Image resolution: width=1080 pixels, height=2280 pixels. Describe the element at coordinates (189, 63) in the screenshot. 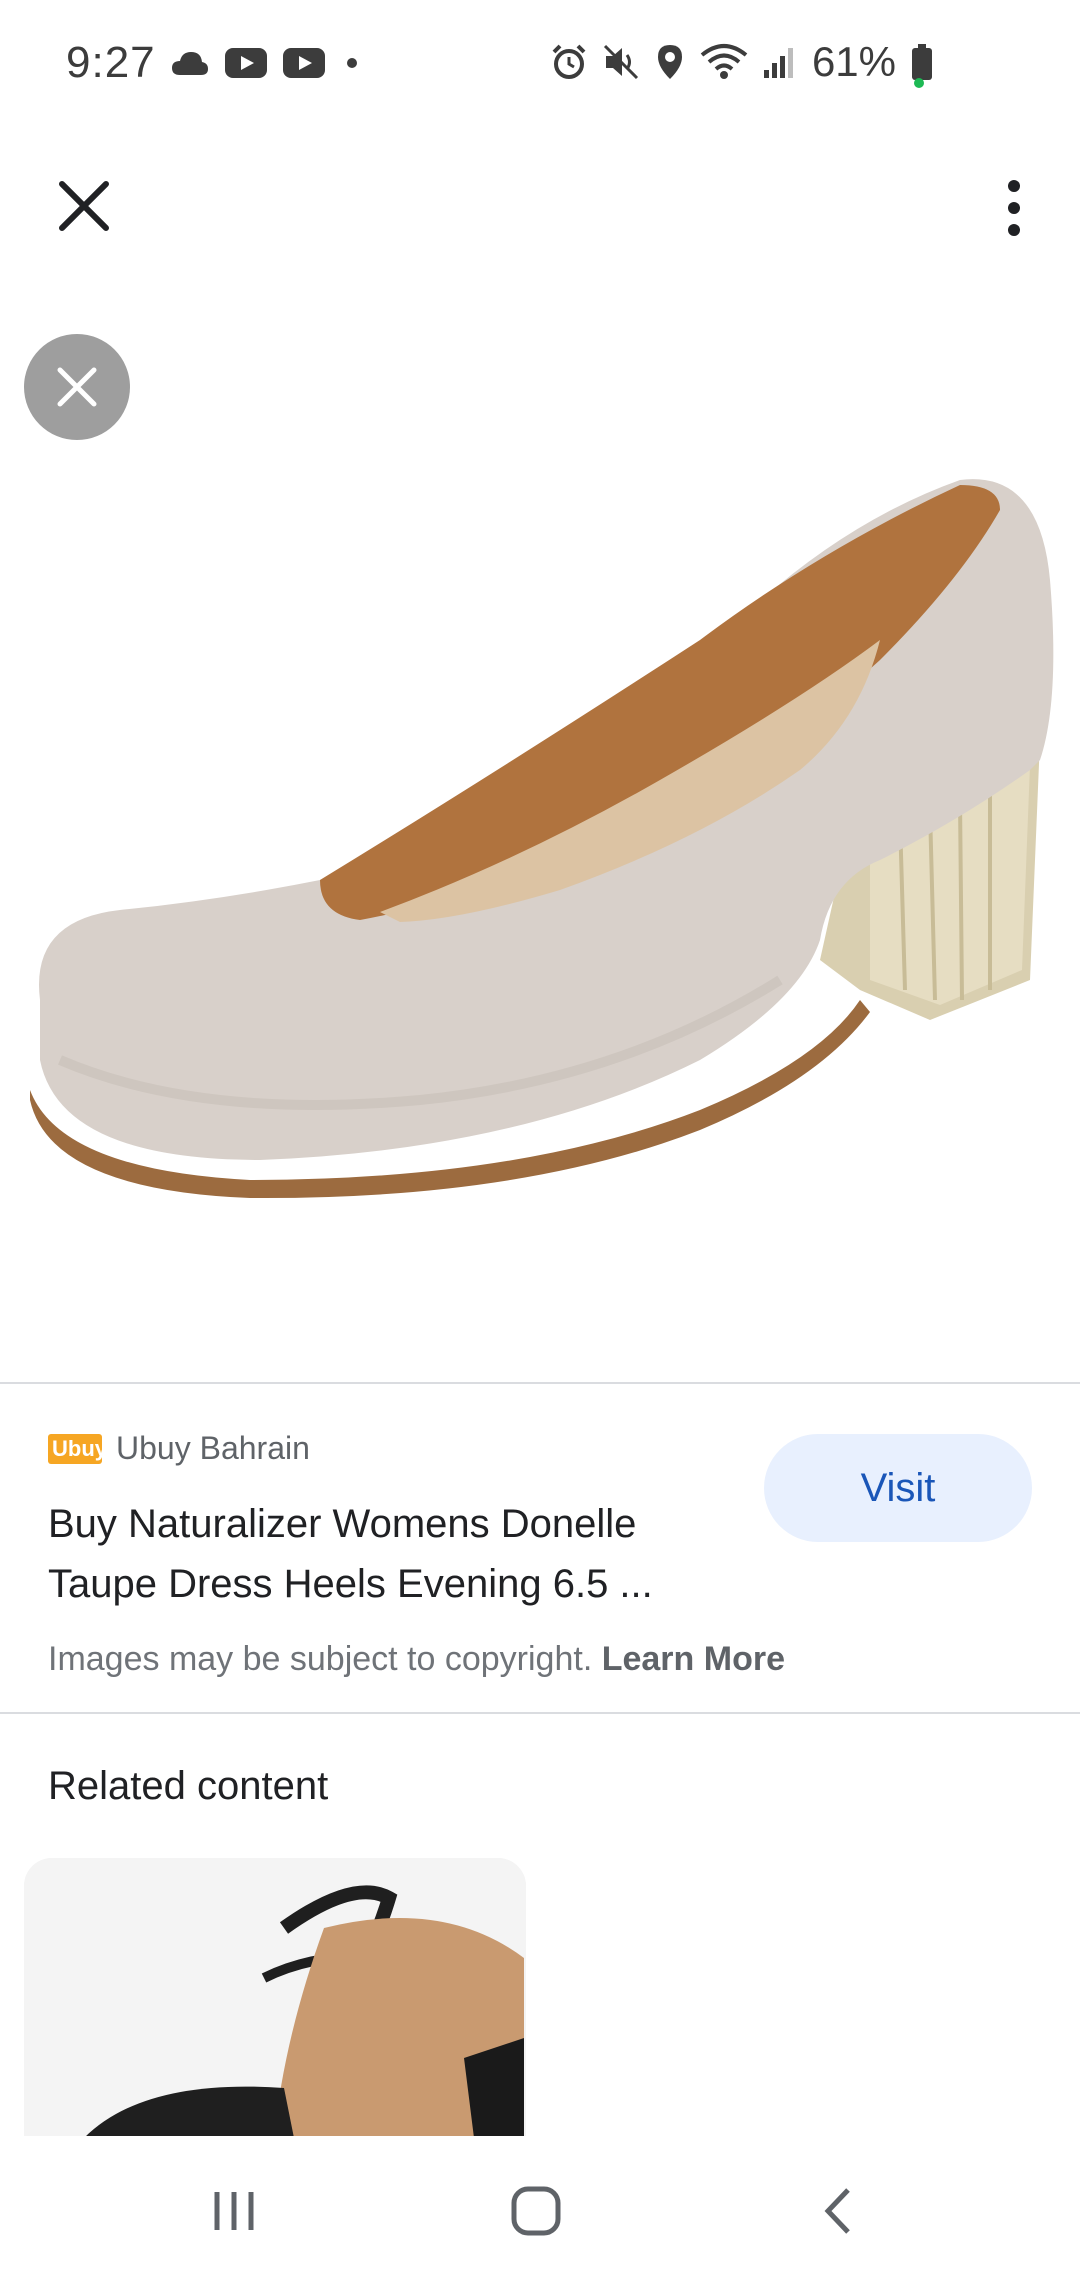

I see `cloud-icon` at that location.